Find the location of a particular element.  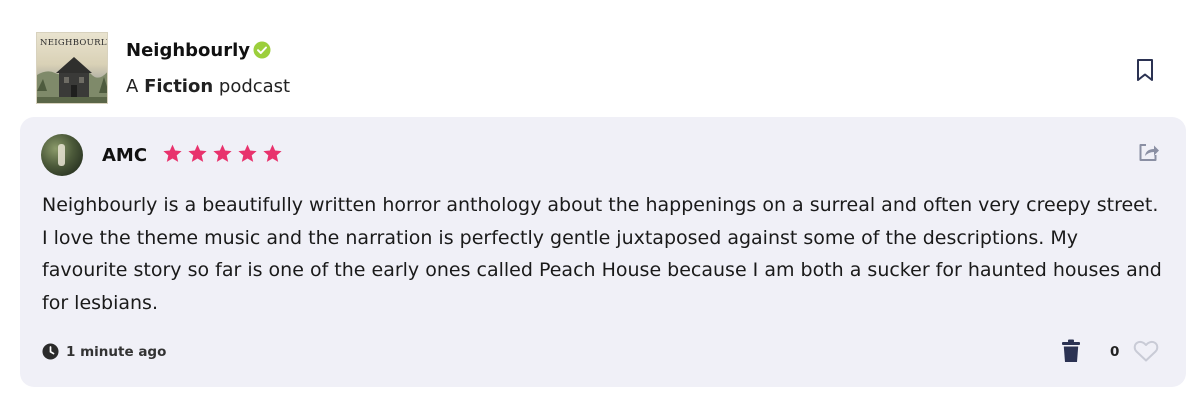

reviewer-name: AMC is located at coordinates (124, 155).